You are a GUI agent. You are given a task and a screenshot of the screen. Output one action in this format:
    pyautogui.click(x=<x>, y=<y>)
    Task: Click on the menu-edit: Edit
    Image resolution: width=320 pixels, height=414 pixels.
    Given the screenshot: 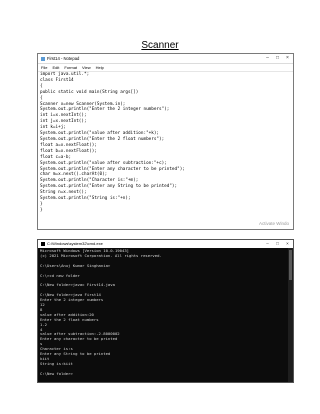 What is the action you would take?
    pyautogui.click(x=55, y=67)
    